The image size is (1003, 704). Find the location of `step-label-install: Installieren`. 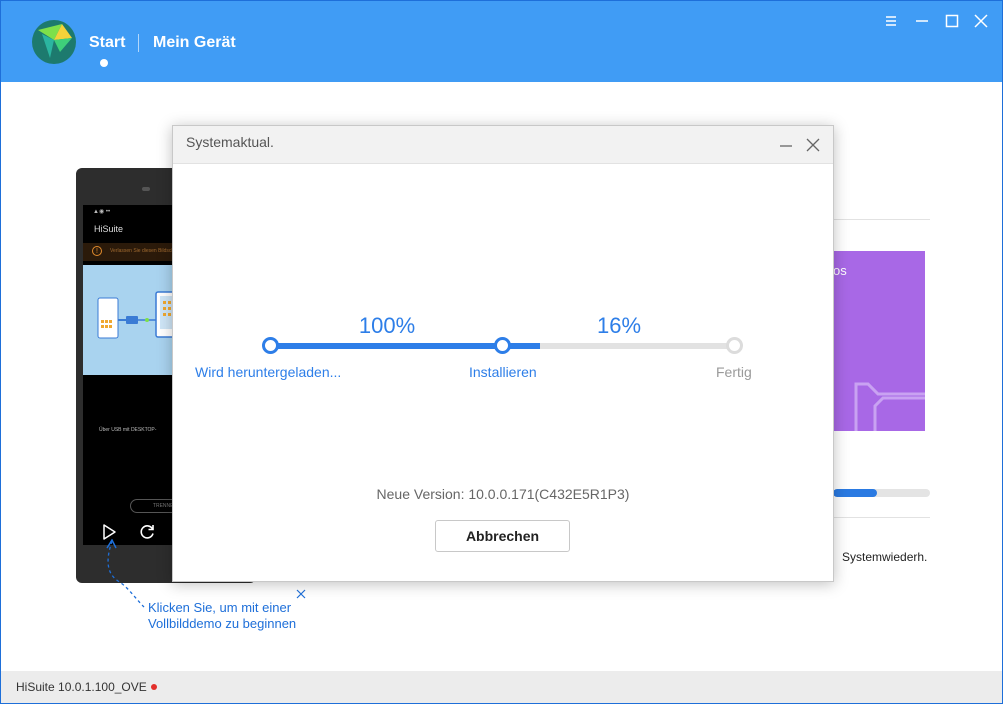

step-label-install: Installieren is located at coordinates (503, 372).